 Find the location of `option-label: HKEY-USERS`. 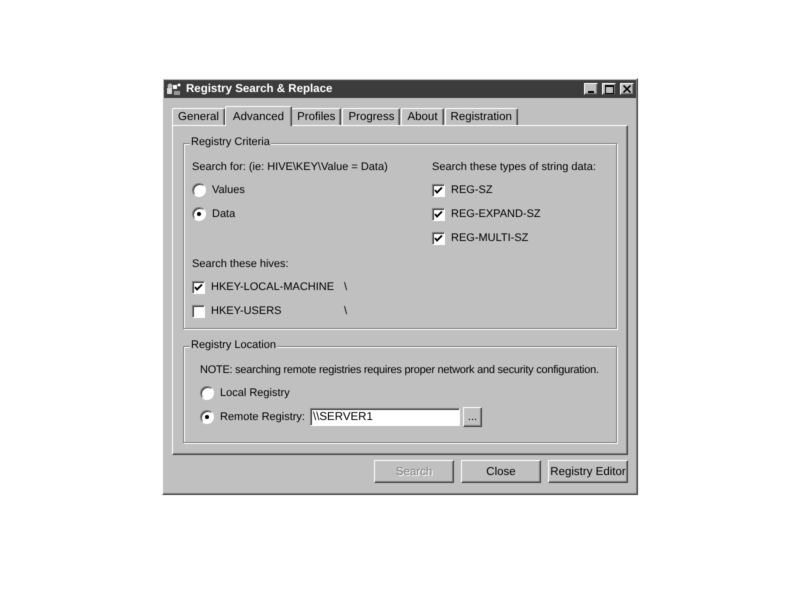

option-label: HKEY-USERS is located at coordinates (246, 311).